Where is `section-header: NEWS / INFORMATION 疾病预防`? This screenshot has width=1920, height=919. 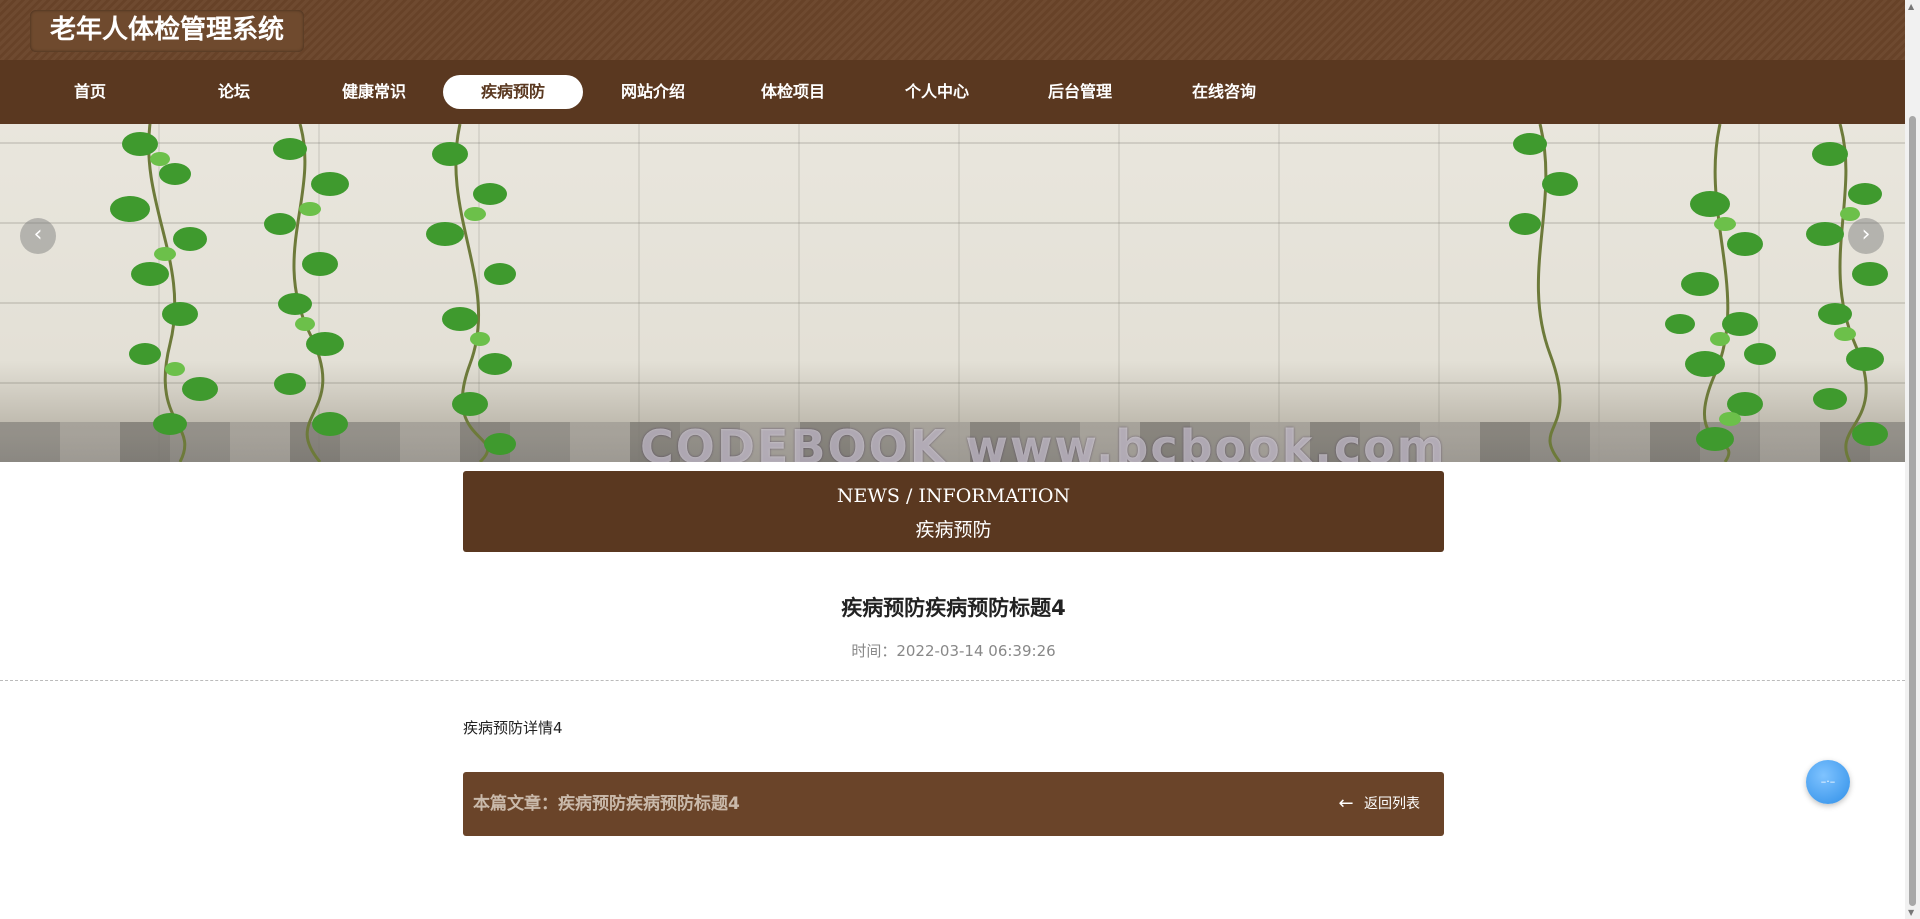 section-header: NEWS / INFORMATION 疾病预防 is located at coordinates (953, 511).